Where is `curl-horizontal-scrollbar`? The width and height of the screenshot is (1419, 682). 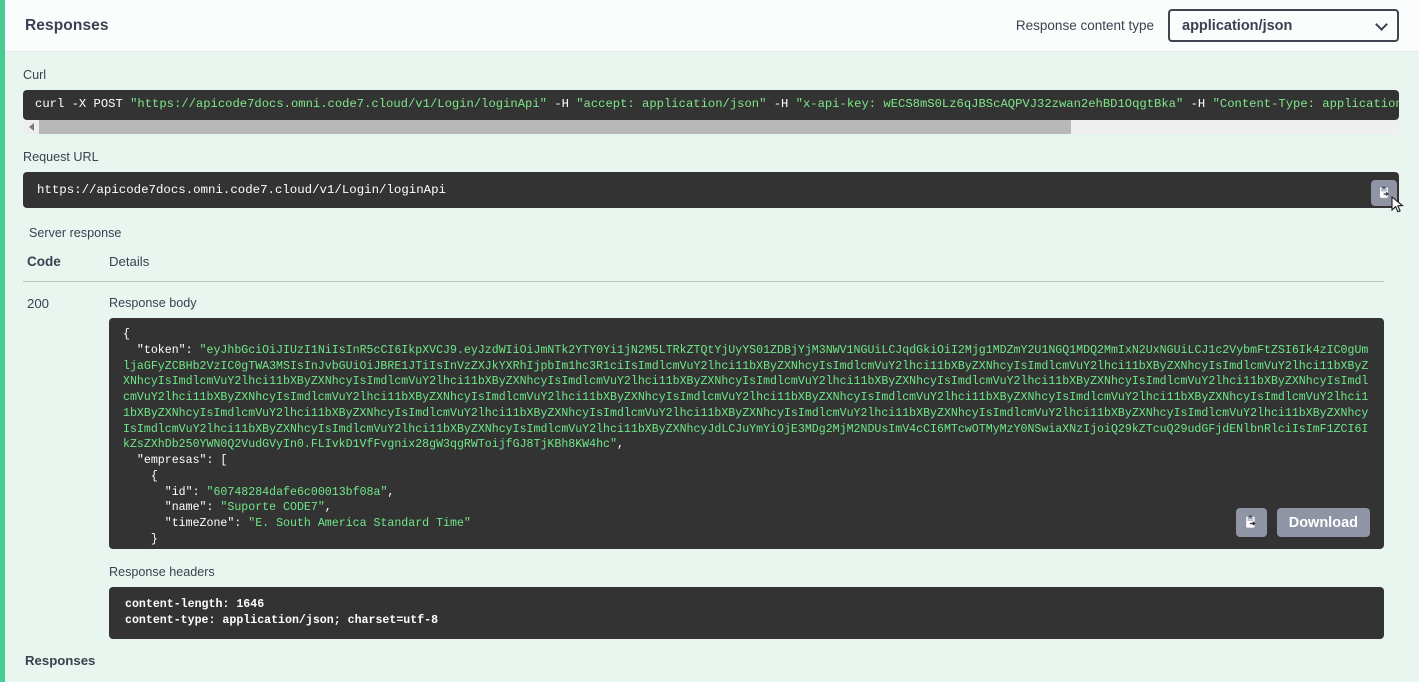
curl-horizontal-scrollbar is located at coordinates (711, 127).